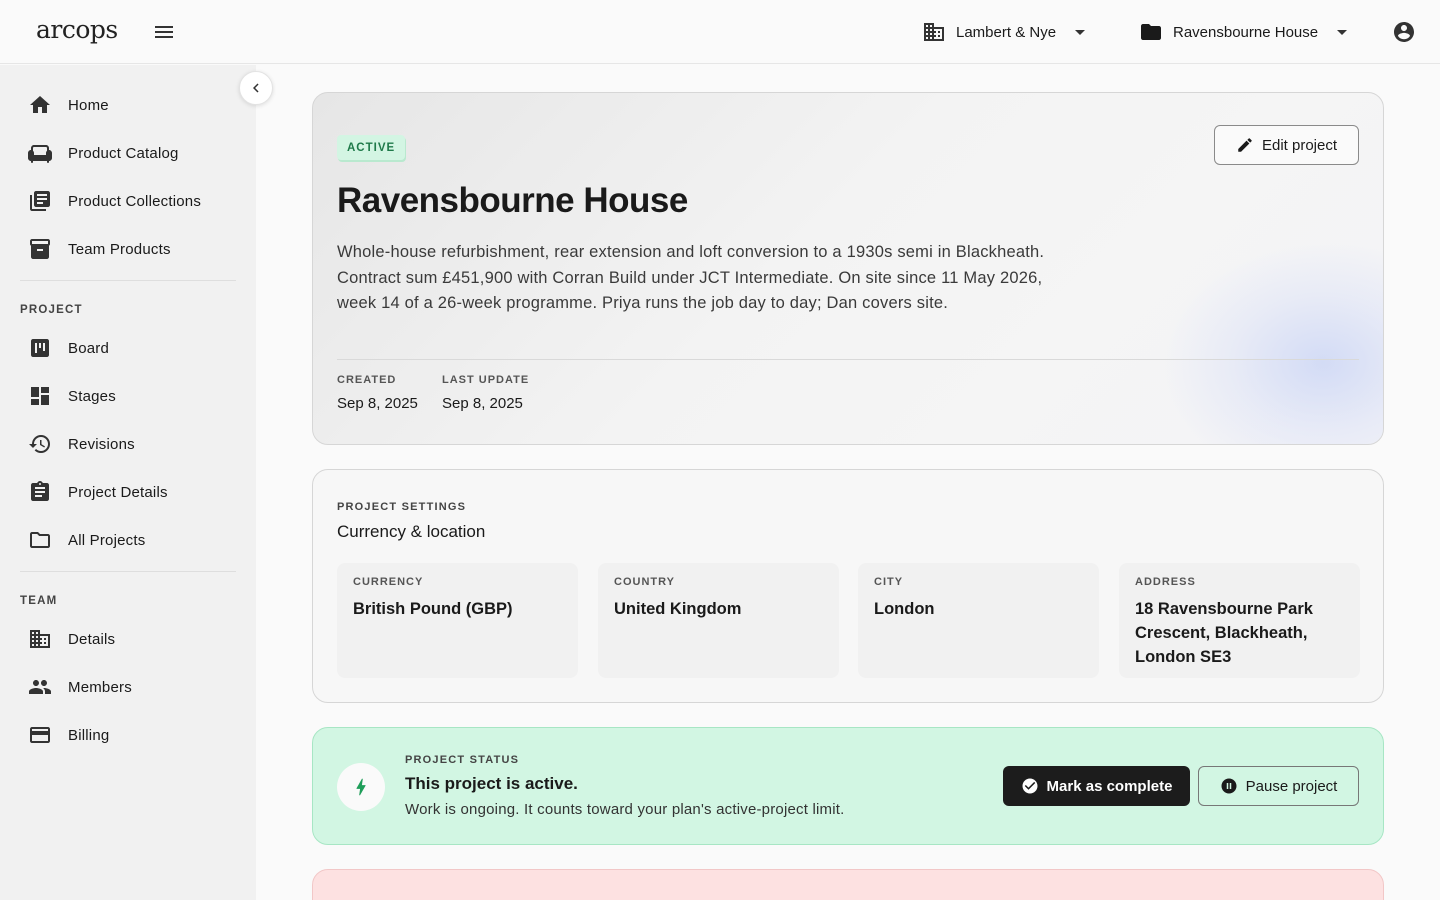 Image resolution: width=1440 pixels, height=900 pixels. I want to click on mark-complete-button: Mark as complete, so click(1096, 786).